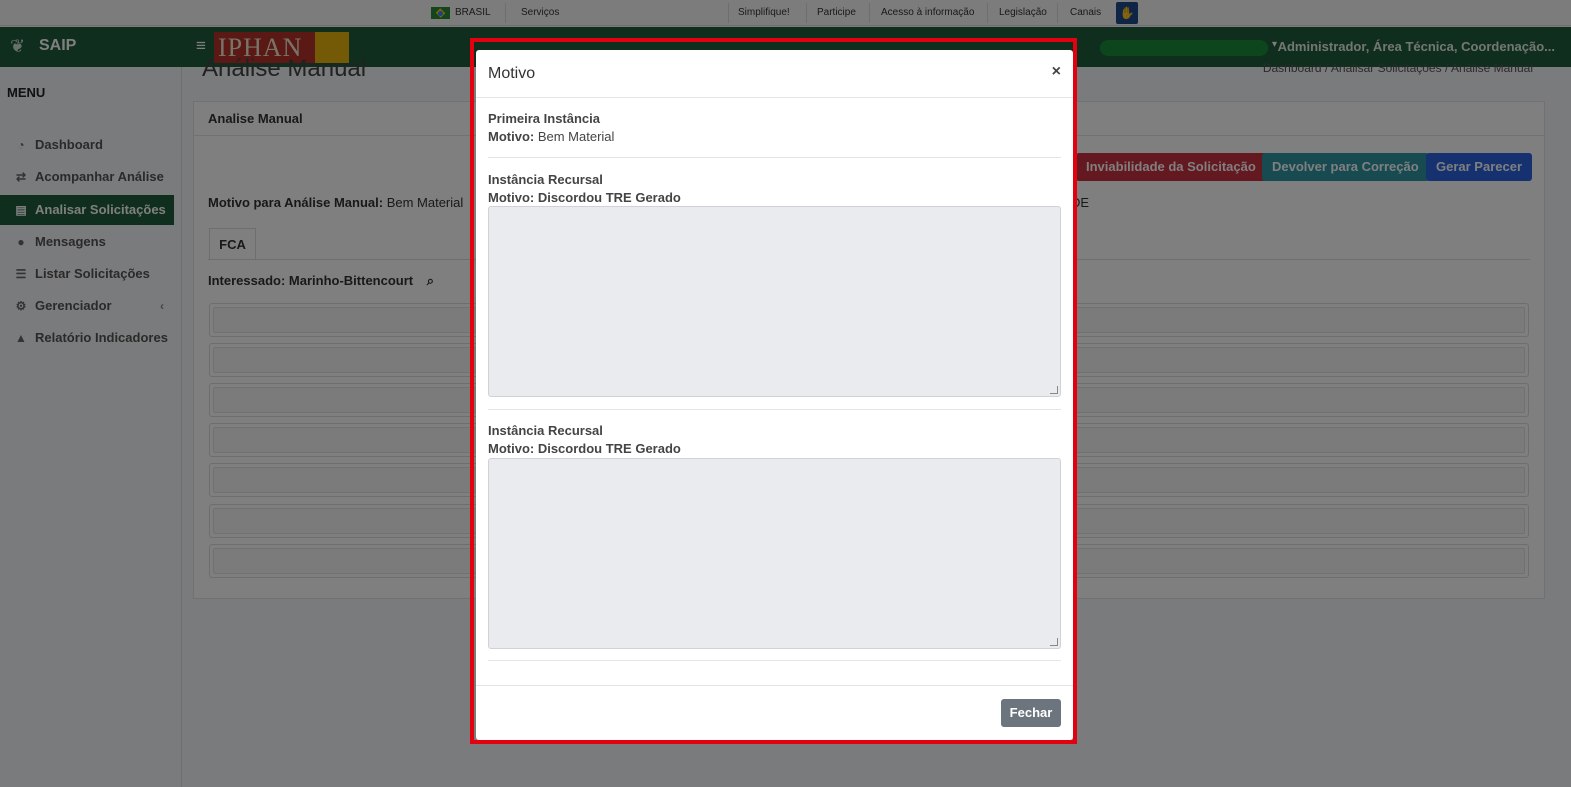 The image size is (1571, 787). Describe the element at coordinates (512, 73) in the screenshot. I see `modal-title: Motivo` at that location.